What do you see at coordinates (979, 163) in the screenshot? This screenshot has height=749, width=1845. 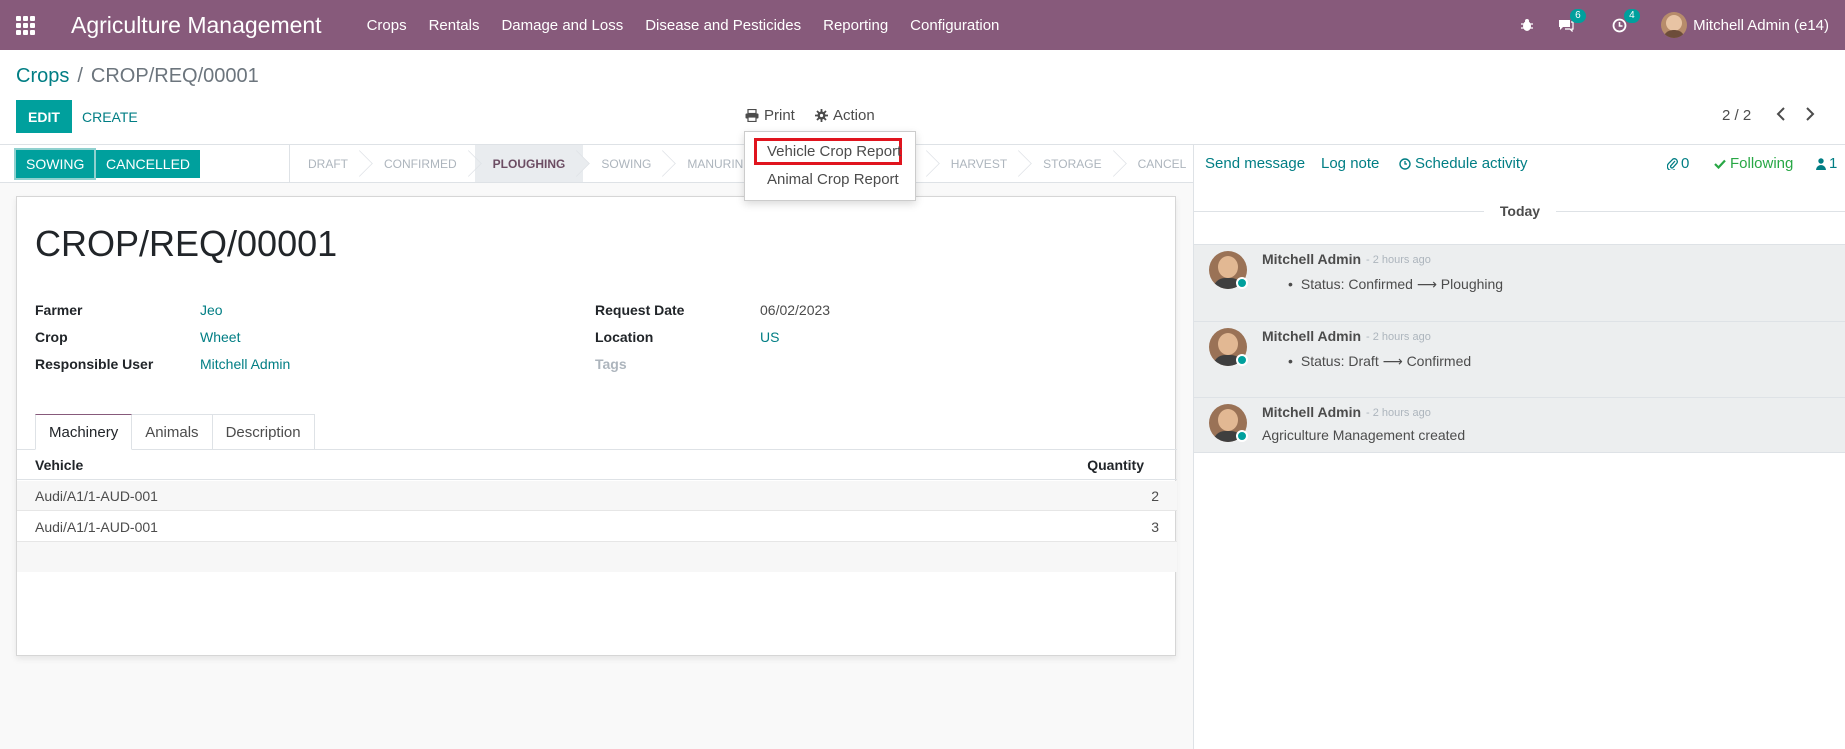 I see `stage-harvest: HARVEST` at bounding box center [979, 163].